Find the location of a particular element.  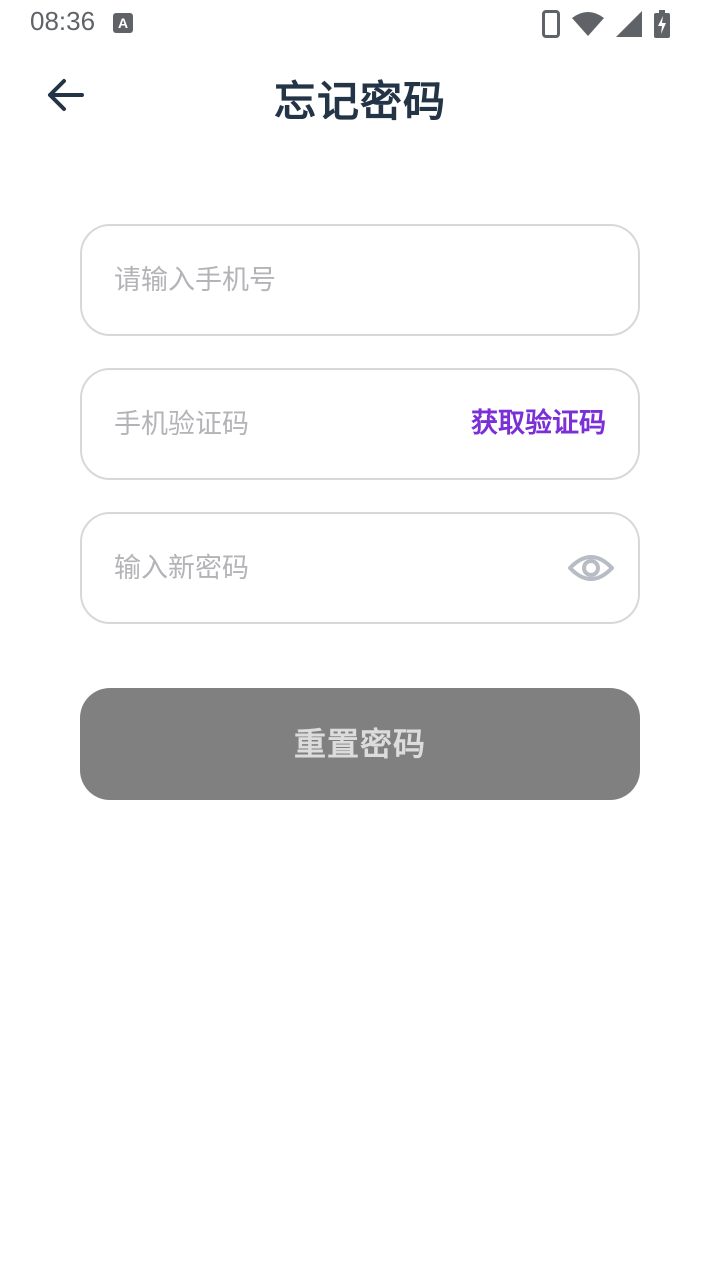

verification-code-input is located at coordinates (274, 424).